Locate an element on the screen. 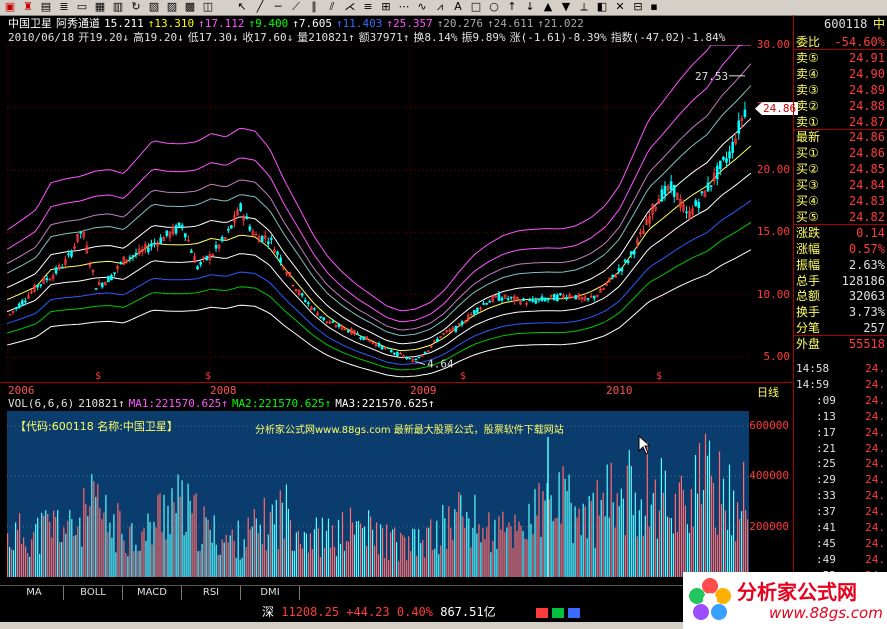 This screenshot has width=887, height=629. tick-row: :45 24. is located at coordinates (840, 543).